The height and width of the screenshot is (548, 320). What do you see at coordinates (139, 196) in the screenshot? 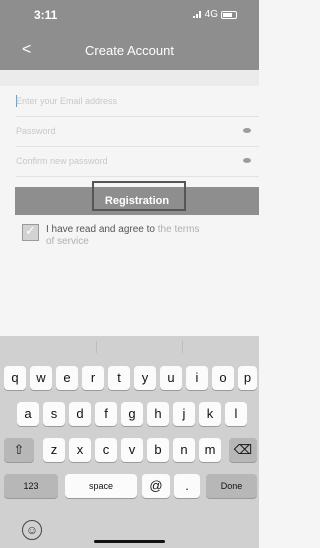
I see `highlight-box` at bounding box center [139, 196].